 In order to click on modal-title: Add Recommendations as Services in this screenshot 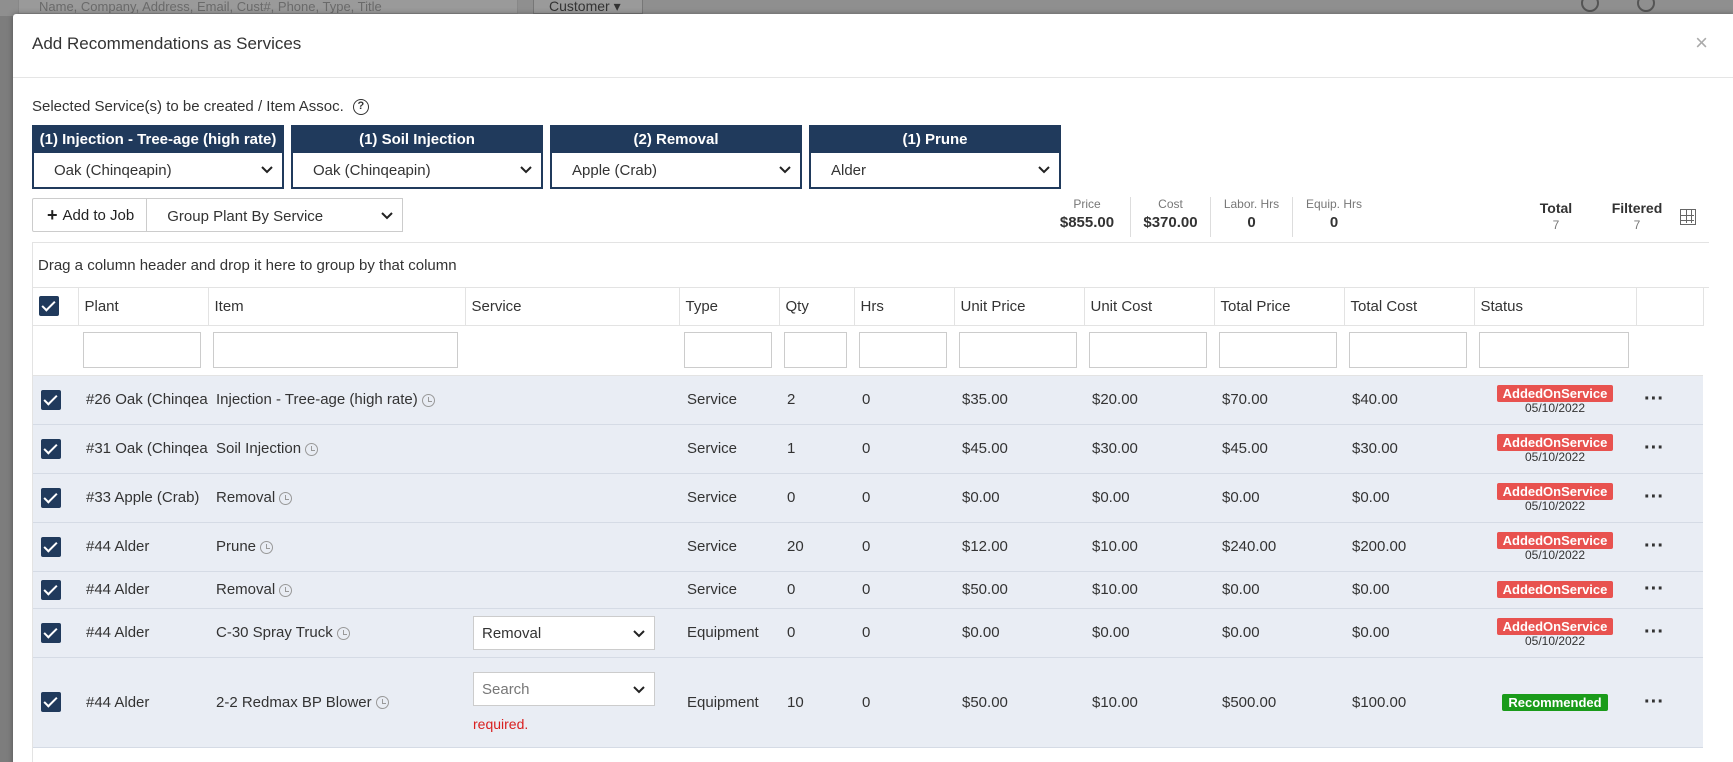, I will do `click(167, 43)`.